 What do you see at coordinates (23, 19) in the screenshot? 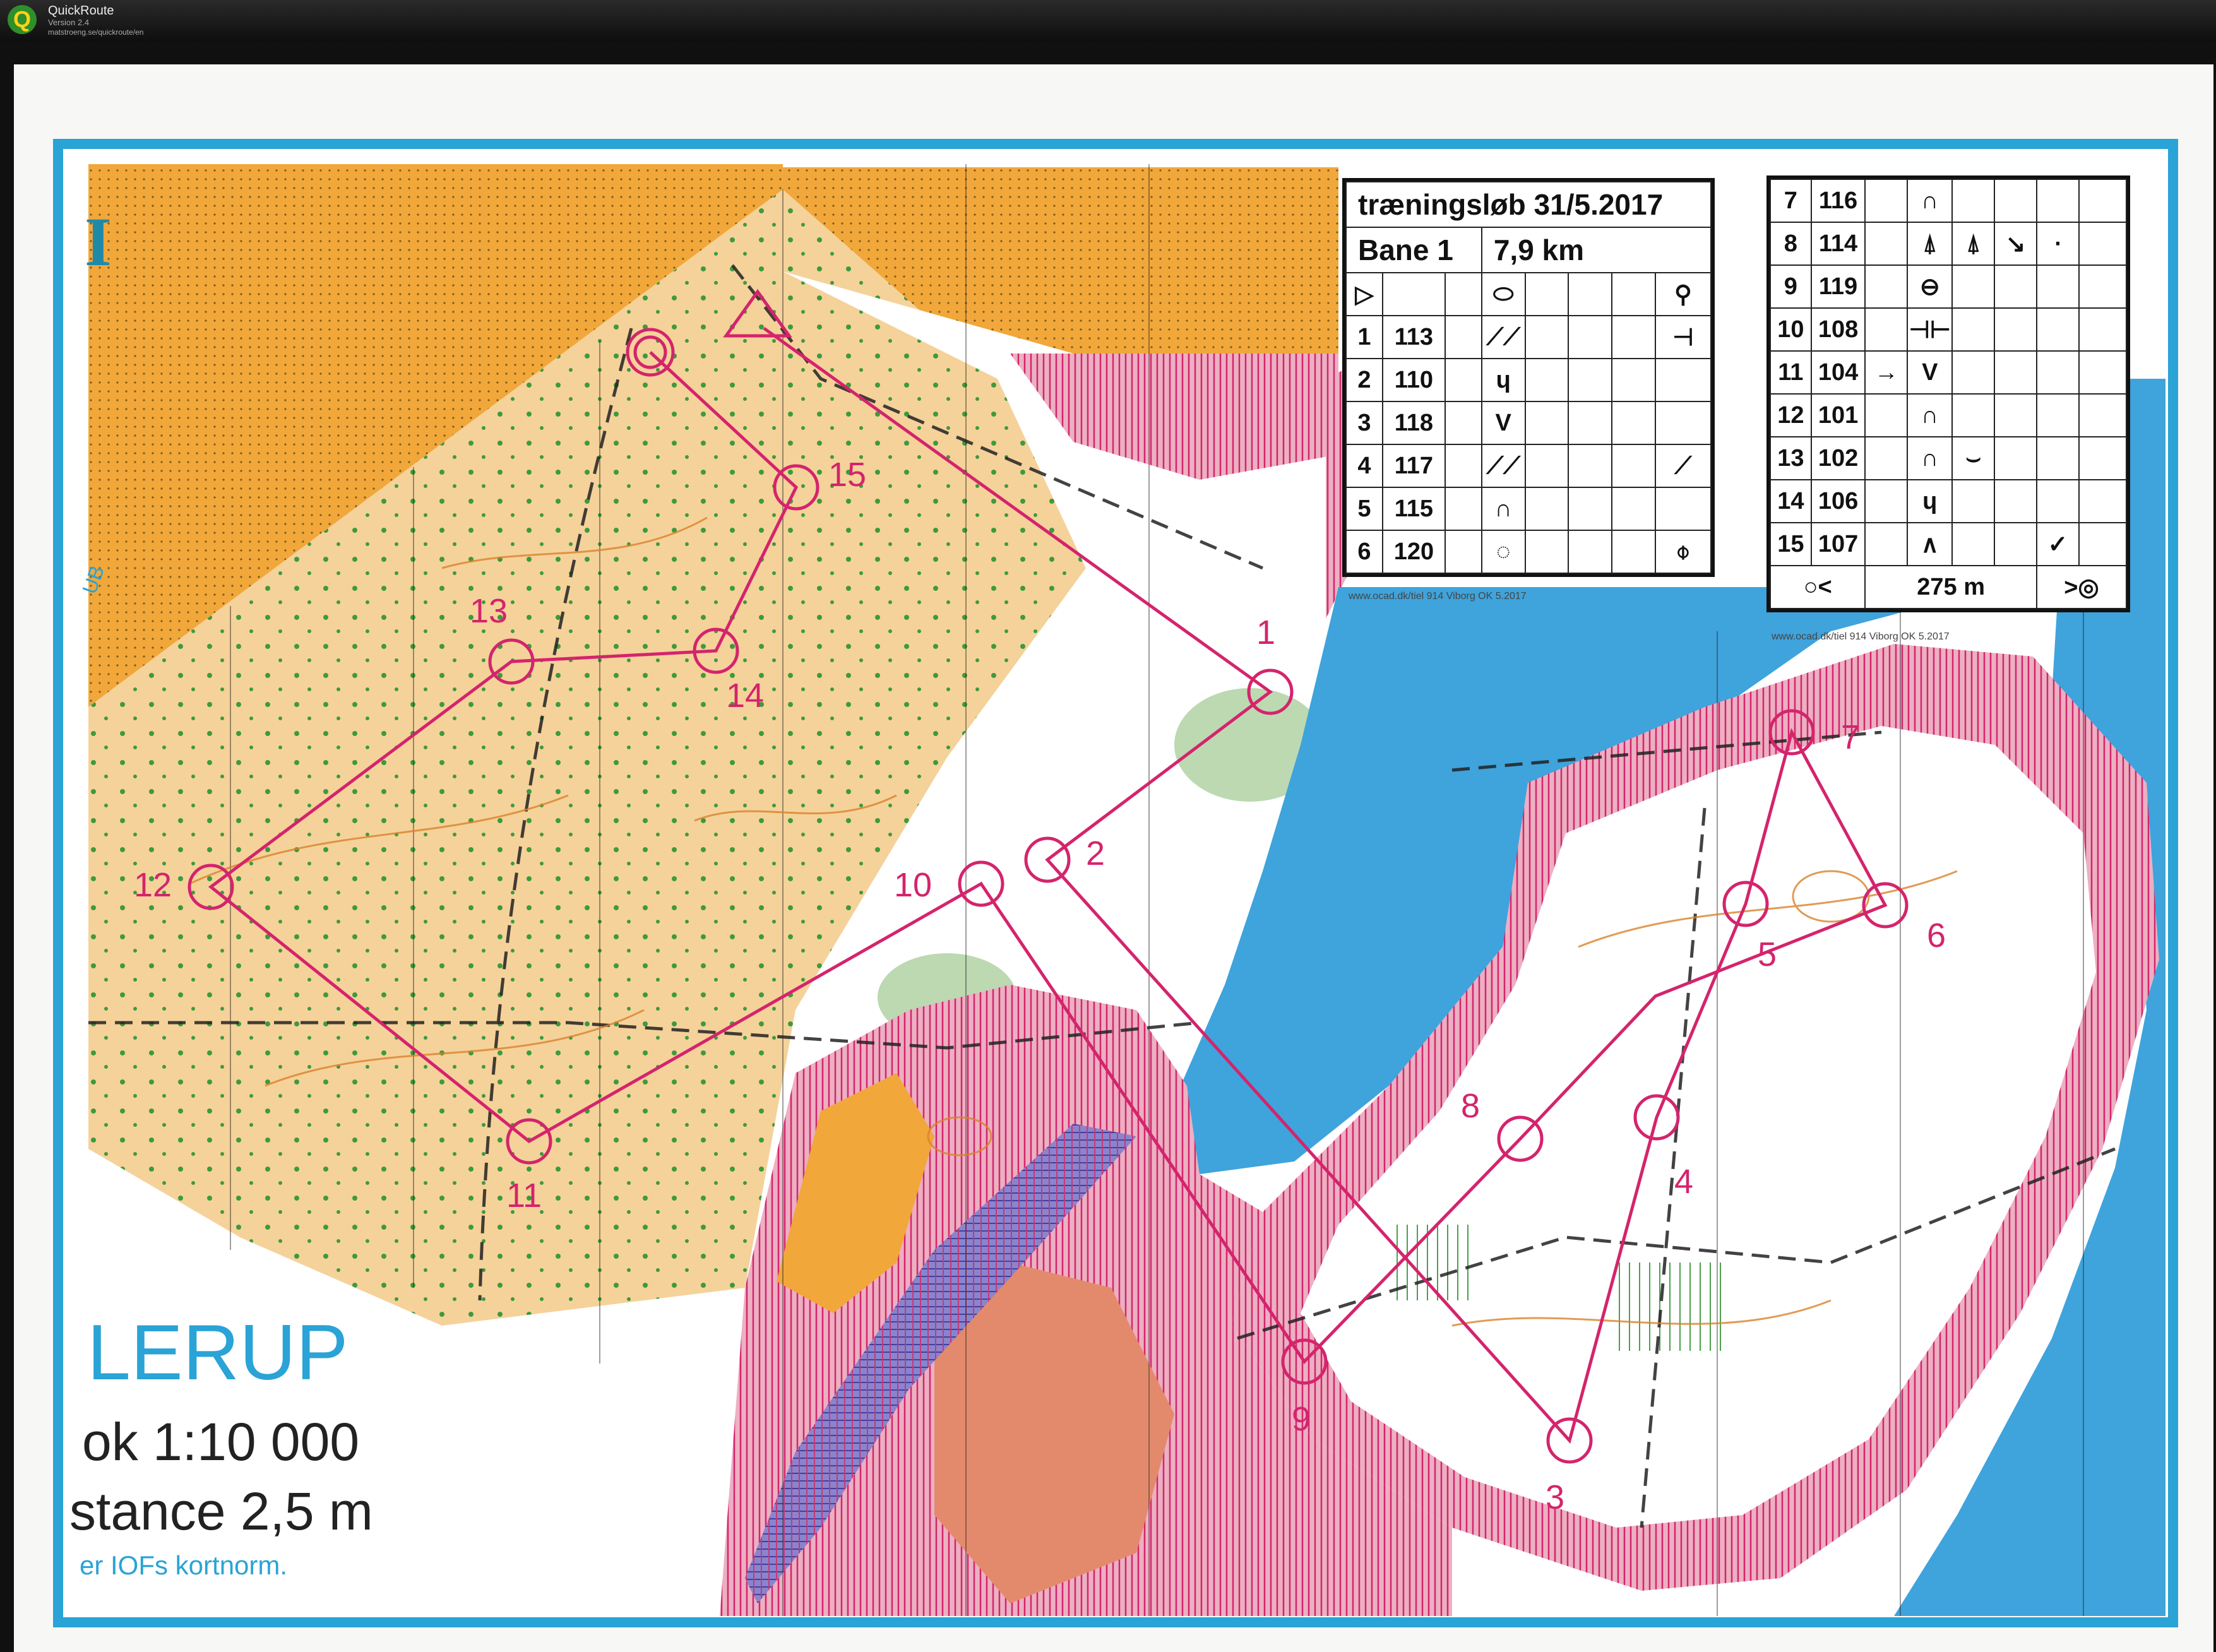
I see `quickroute-logo-icon: Q` at bounding box center [23, 19].